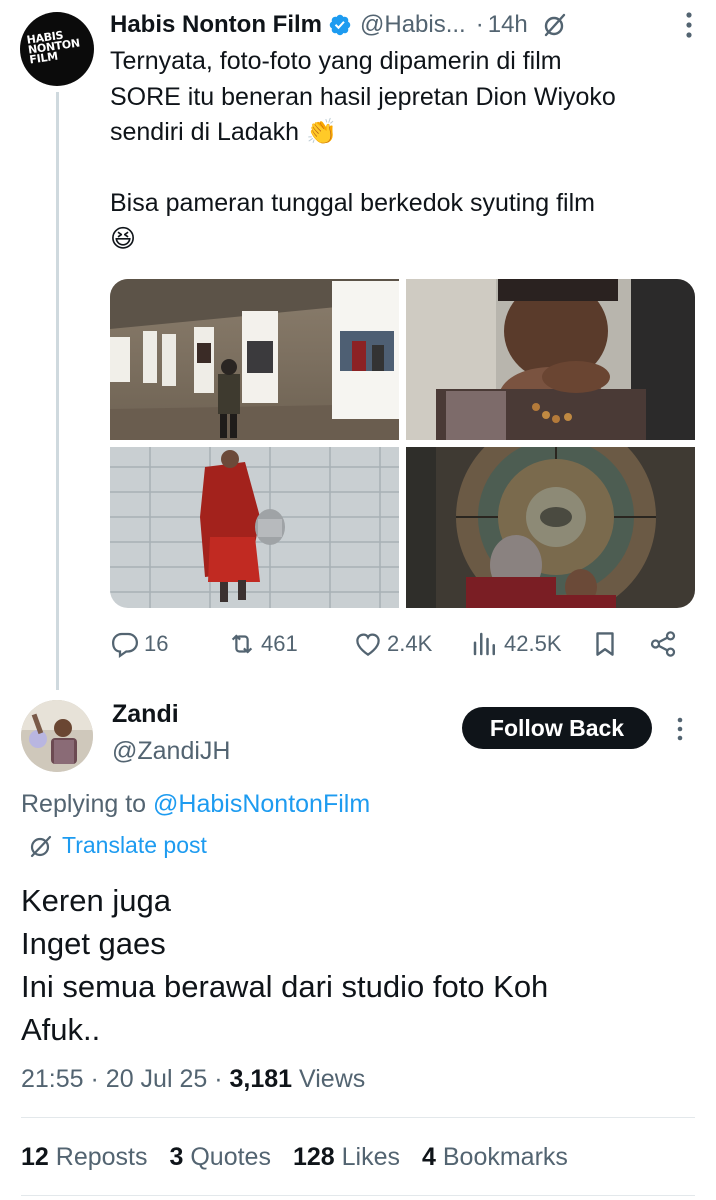 The image size is (716, 1200). I want to click on timestamp: 14h, so click(508, 25).